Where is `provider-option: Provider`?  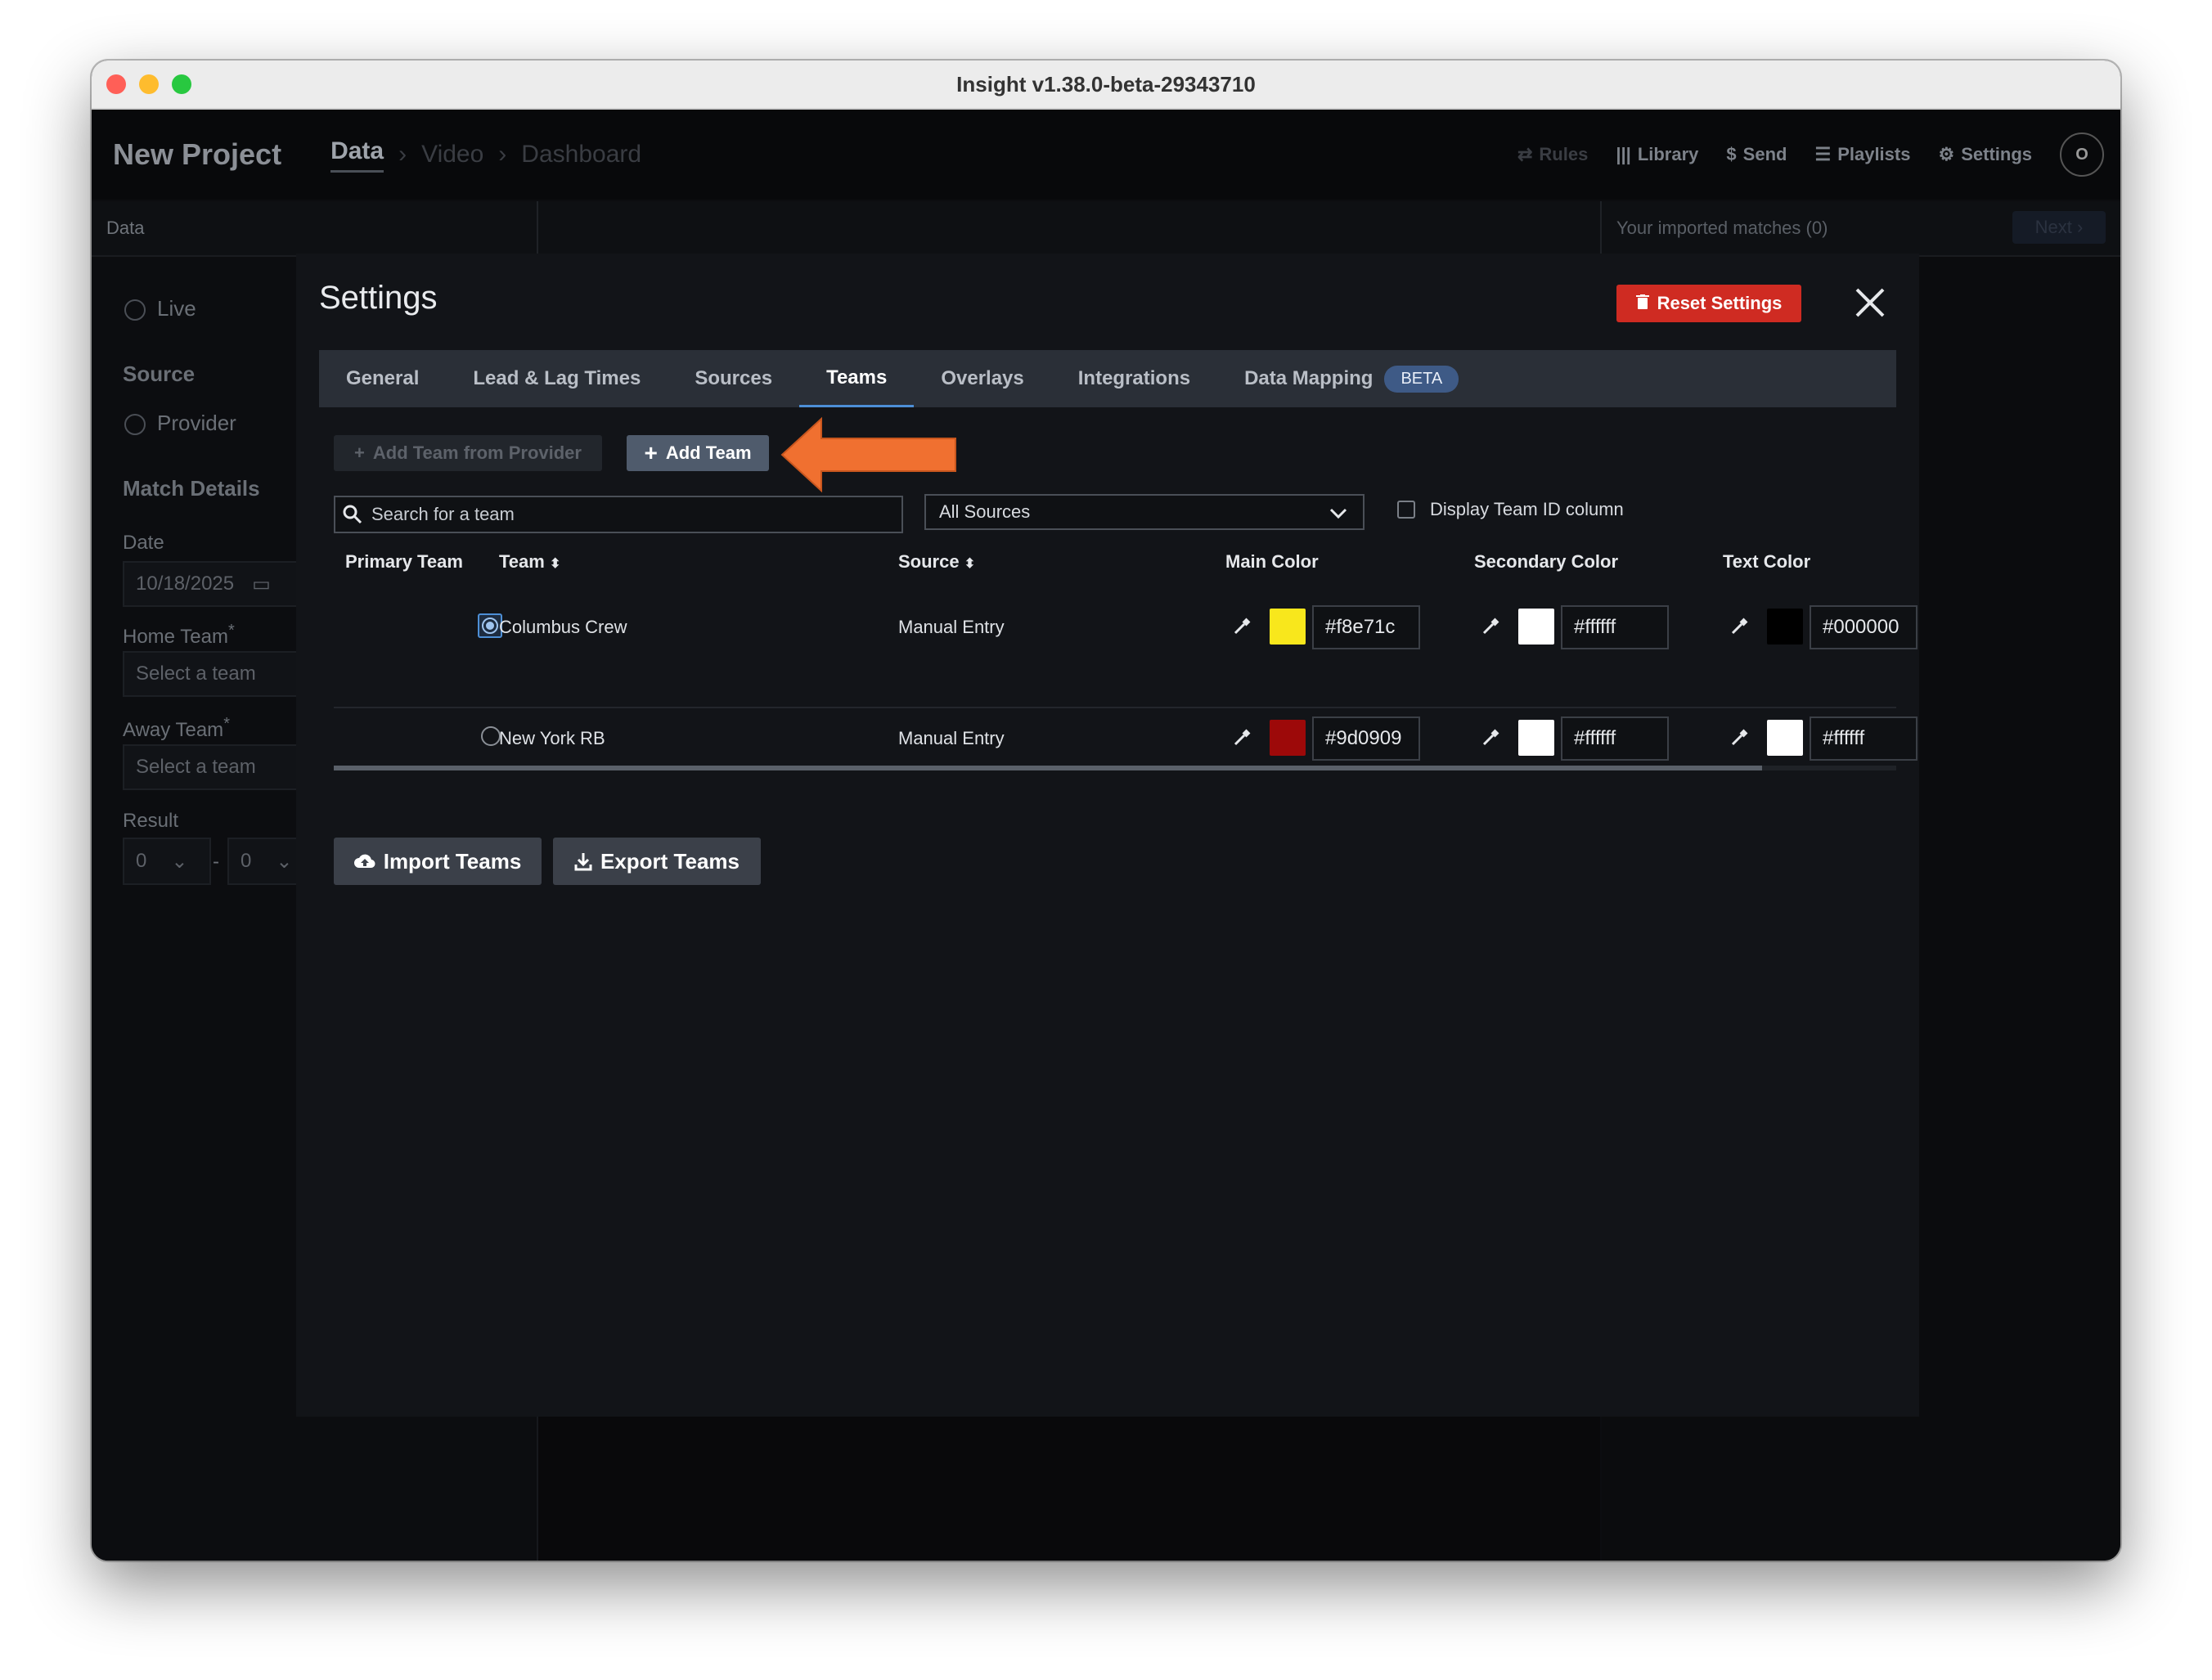
provider-option: Provider is located at coordinates (180, 423).